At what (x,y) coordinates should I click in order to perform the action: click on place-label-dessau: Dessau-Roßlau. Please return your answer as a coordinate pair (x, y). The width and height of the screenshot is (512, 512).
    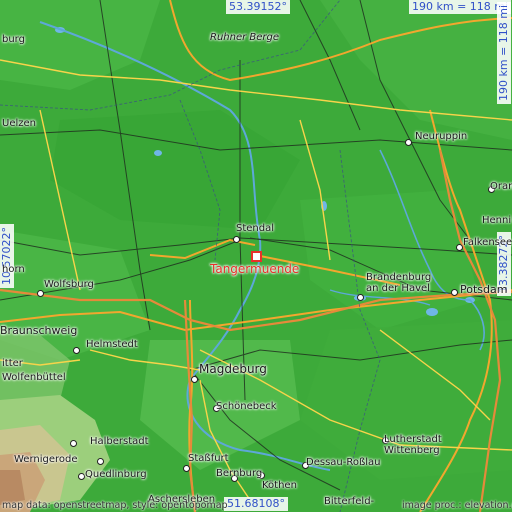
    Looking at the image, I should click on (343, 462).